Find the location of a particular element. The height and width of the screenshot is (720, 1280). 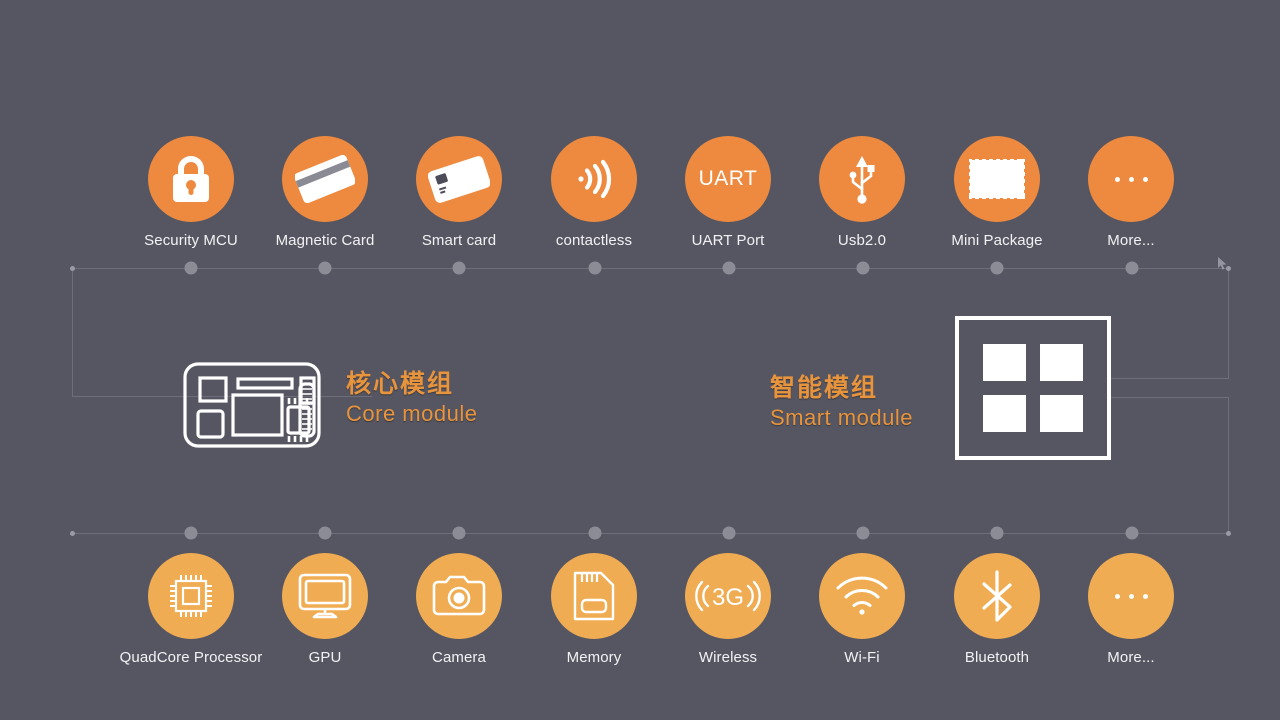

feature-label: GPU is located at coordinates (325, 657).